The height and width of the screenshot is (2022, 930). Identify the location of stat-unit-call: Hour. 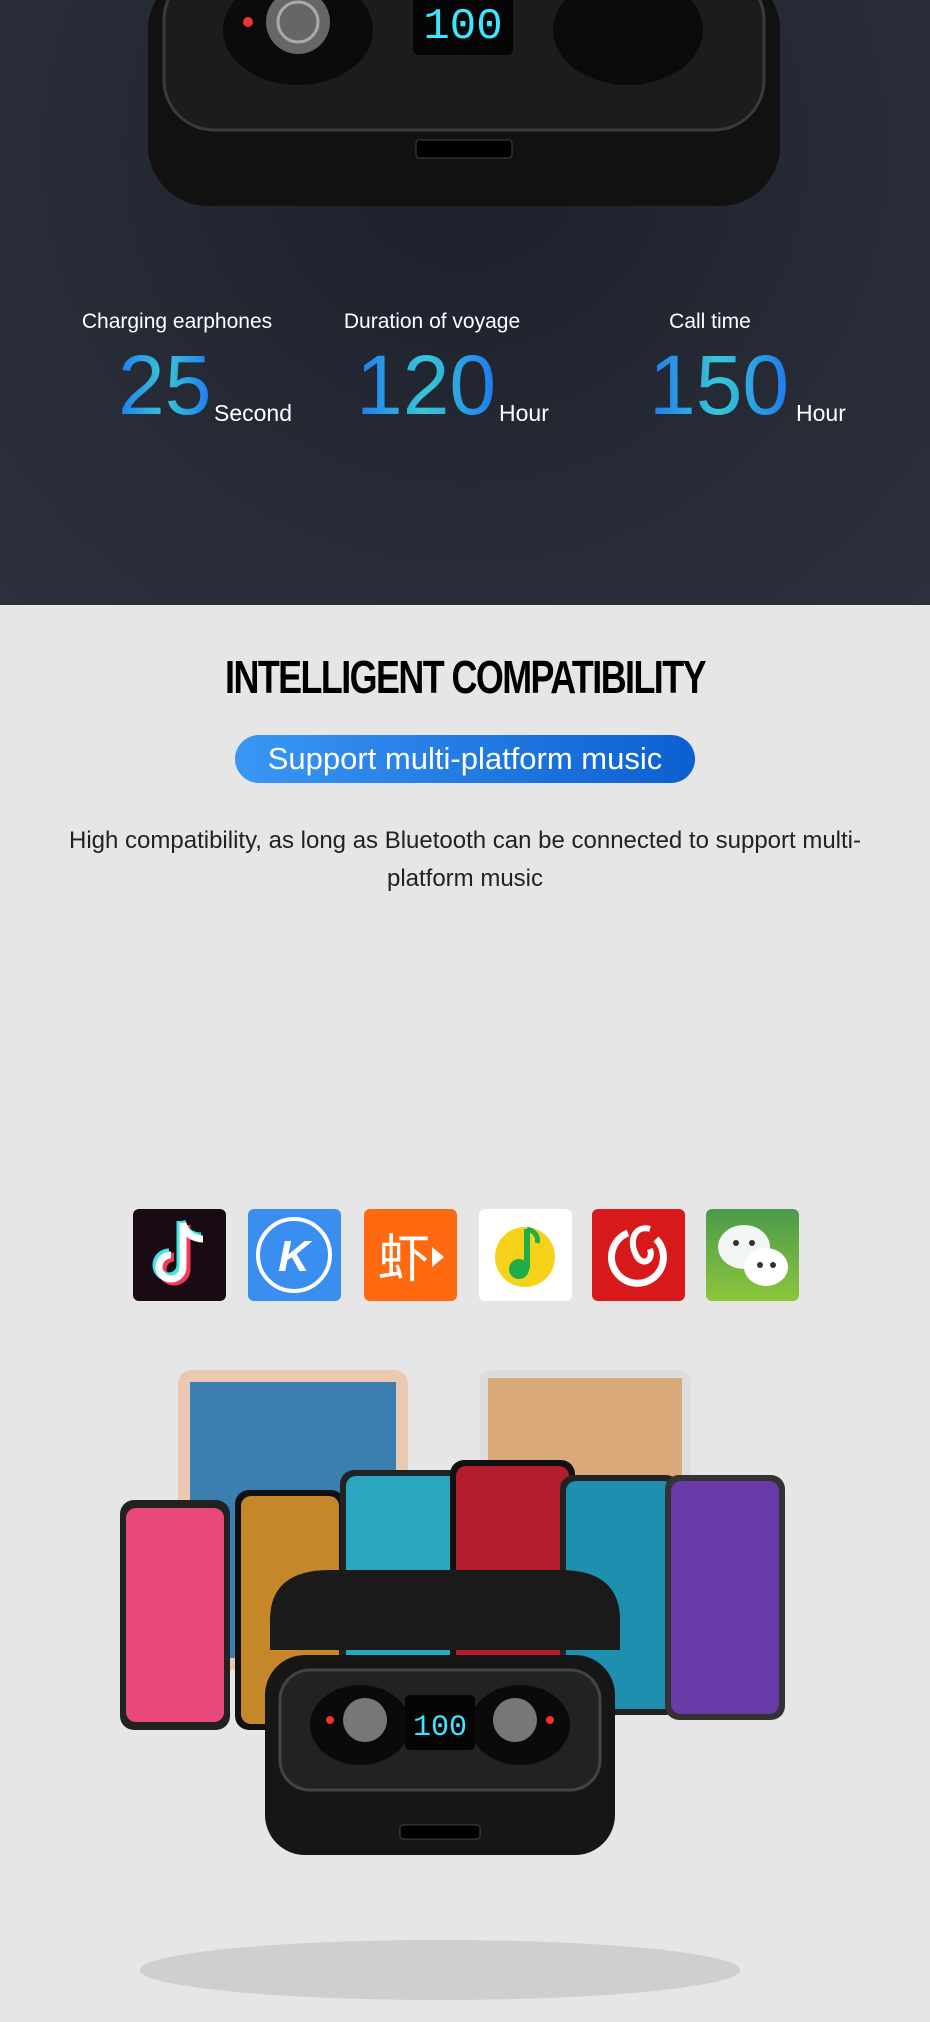
(821, 413).